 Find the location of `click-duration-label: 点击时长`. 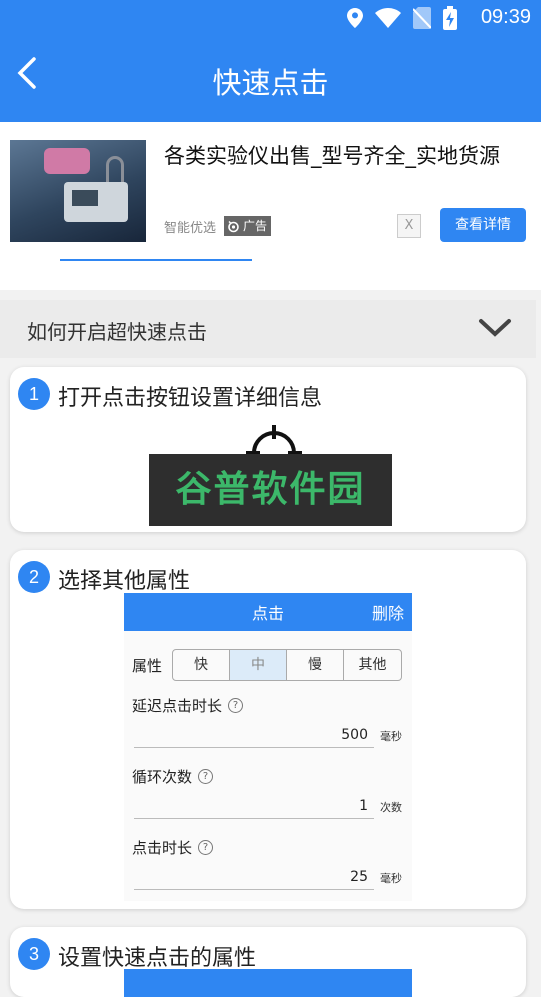

click-duration-label: 点击时长 is located at coordinates (162, 848).